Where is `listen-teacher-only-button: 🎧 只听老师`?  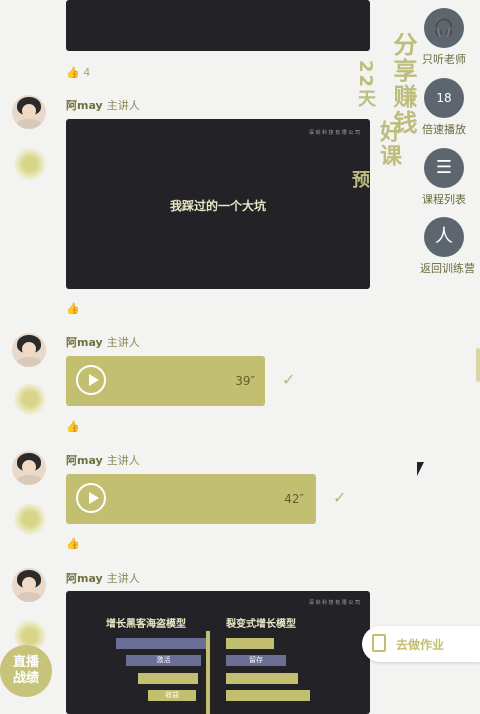
listen-teacher-only-button: 🎧 只听老师 is located at coordinates (444, 37).